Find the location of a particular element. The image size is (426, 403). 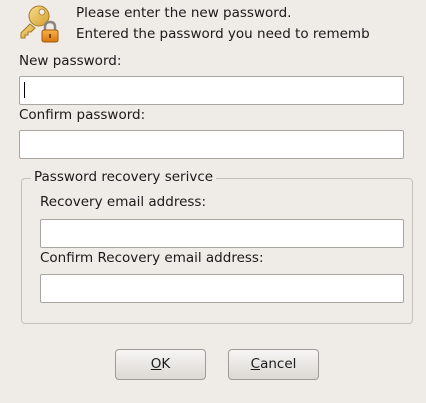

recovery-email-label: Recovery email address: is located at coordinates (123, 202).